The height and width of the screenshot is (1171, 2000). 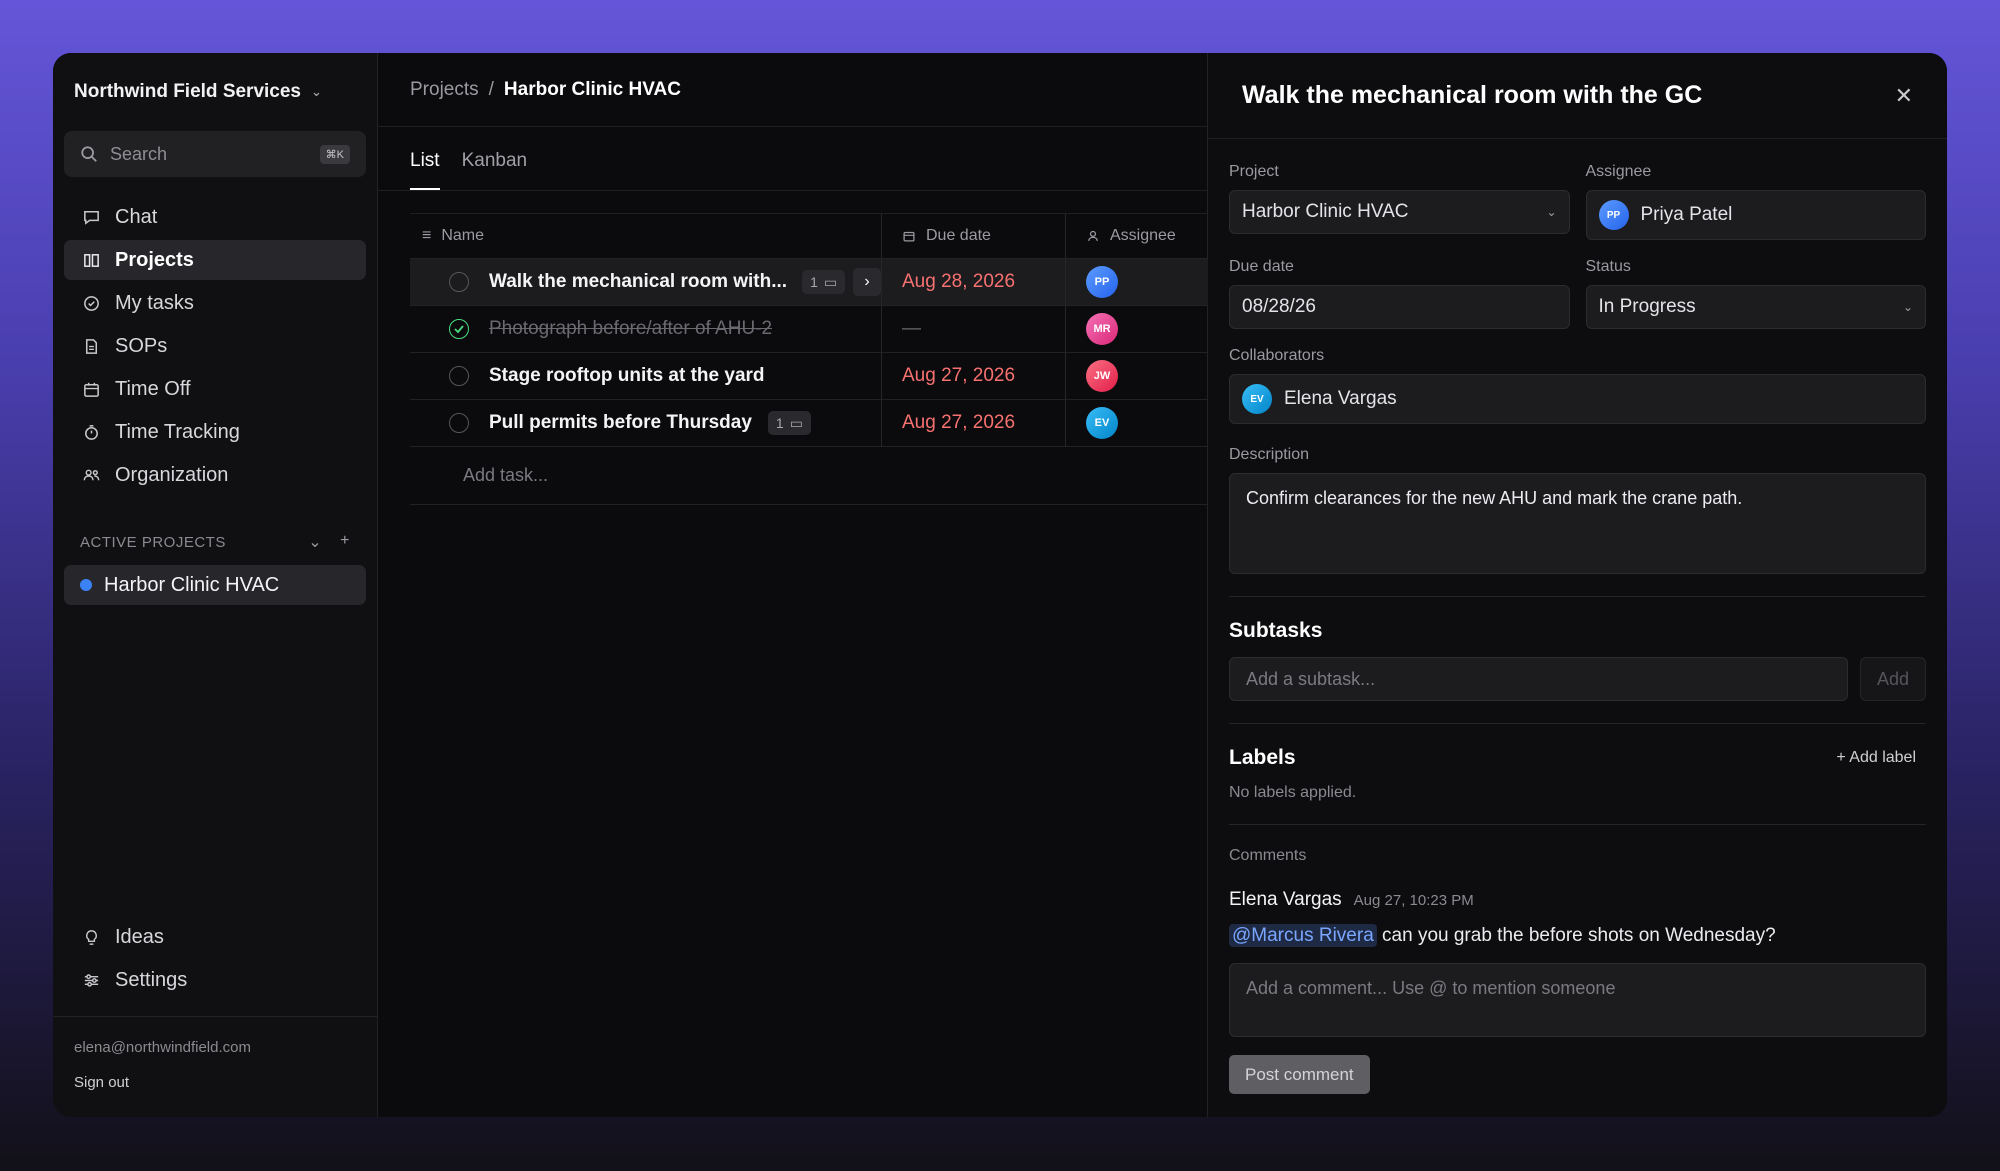 I want to click on column-header-name: ≡ Name, so click(x=646, y=236).